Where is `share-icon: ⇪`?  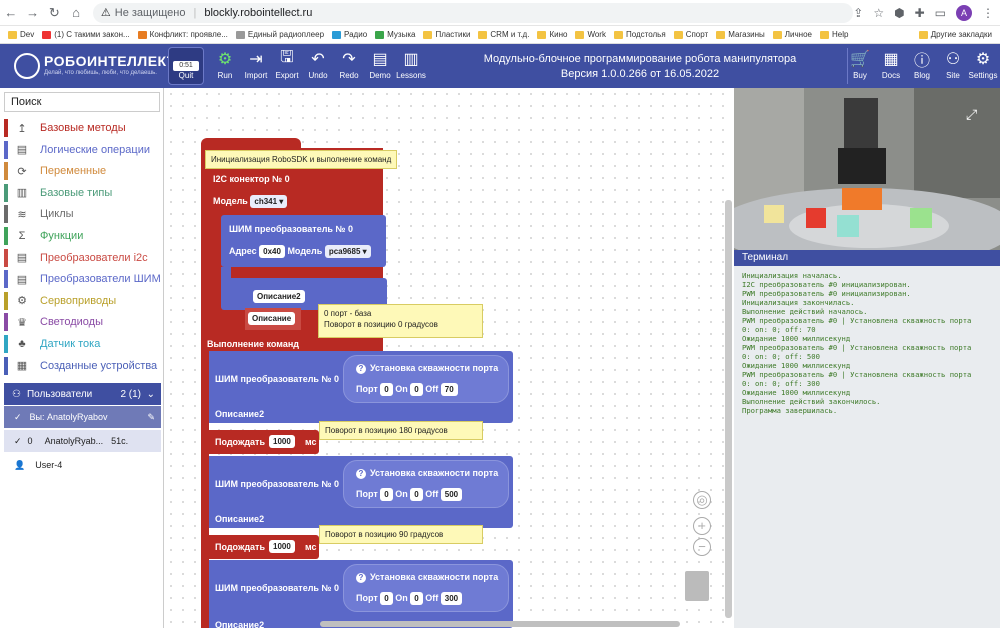
share-icon: ⇪ is located at coordinates (858, 13).